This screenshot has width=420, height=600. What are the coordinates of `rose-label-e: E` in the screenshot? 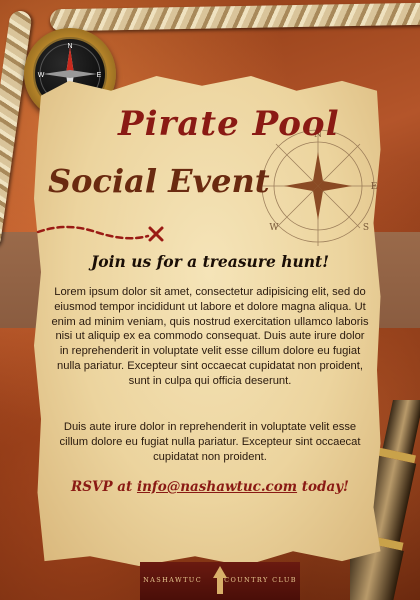 It's located at (374, 187).